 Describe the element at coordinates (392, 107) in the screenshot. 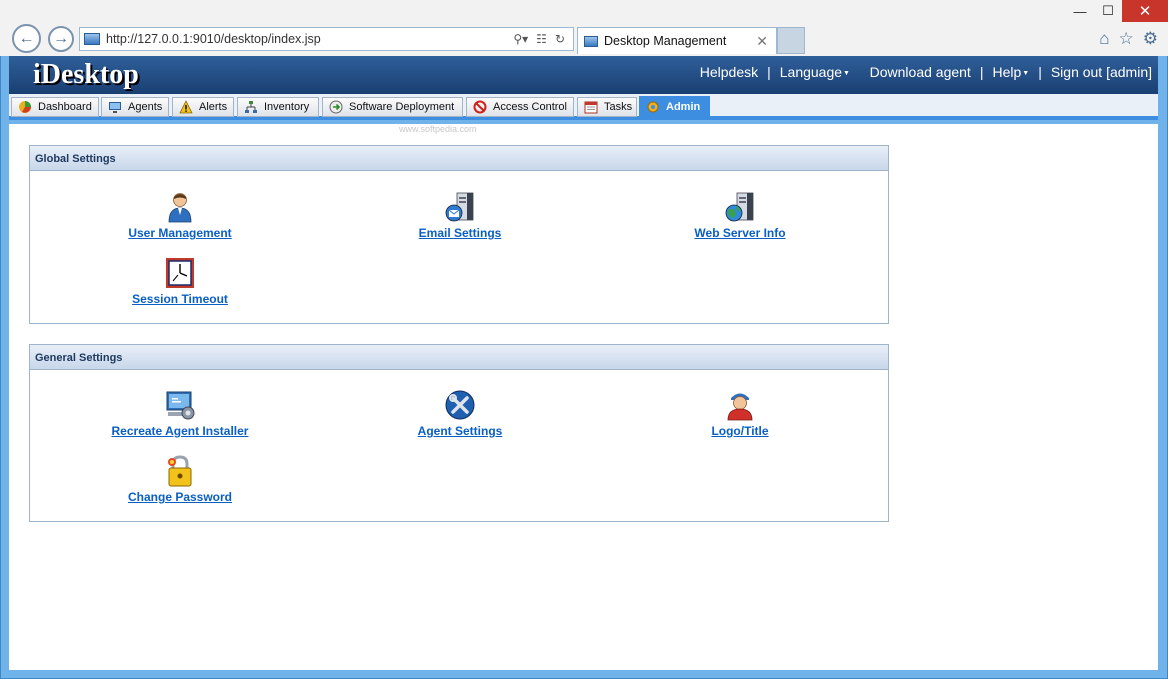

I see `tab-software-deployment: Software Deployment` at that location.